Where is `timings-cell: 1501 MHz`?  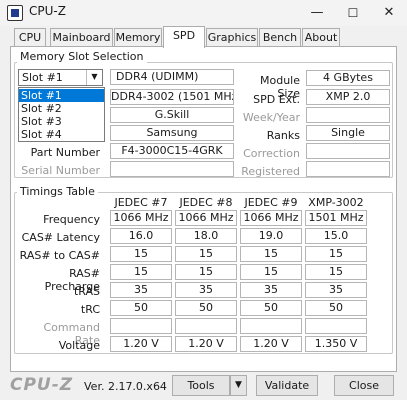
timings-cell: 1501 MHz is located at coordinates (336, 218).